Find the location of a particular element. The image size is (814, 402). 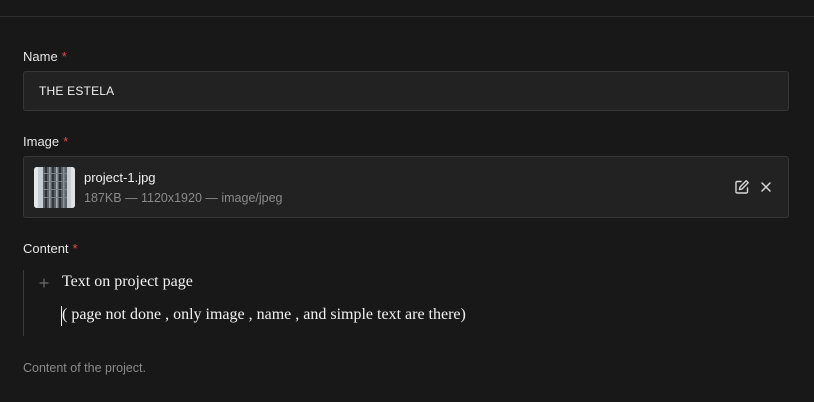

content-label: Content * is located at coordinates (50, 249).